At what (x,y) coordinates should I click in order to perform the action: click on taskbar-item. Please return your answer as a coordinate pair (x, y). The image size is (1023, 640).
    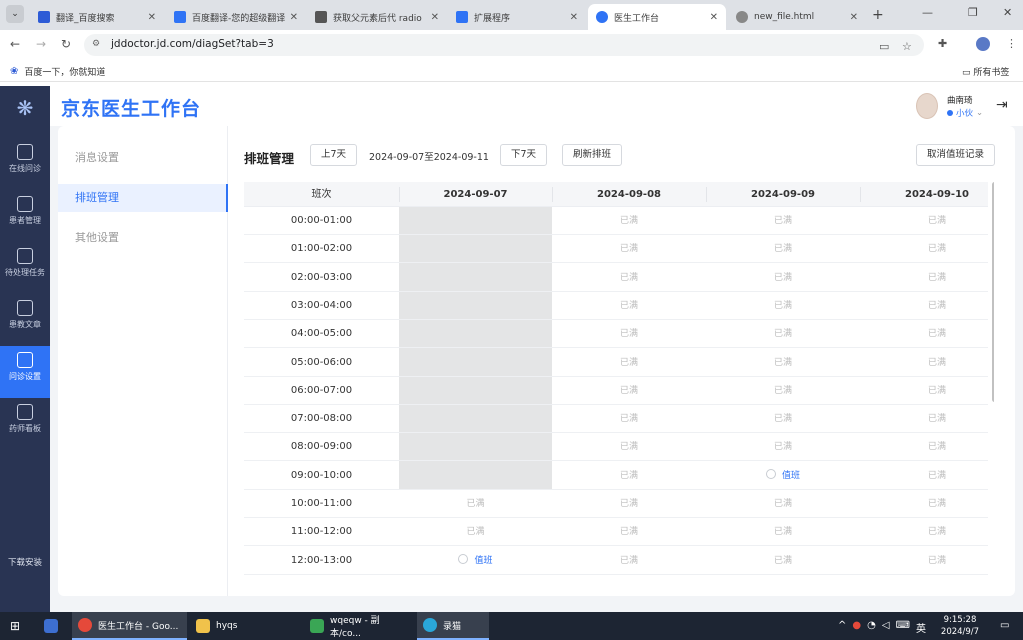
    Looking at the image, I should click on (54, 626).